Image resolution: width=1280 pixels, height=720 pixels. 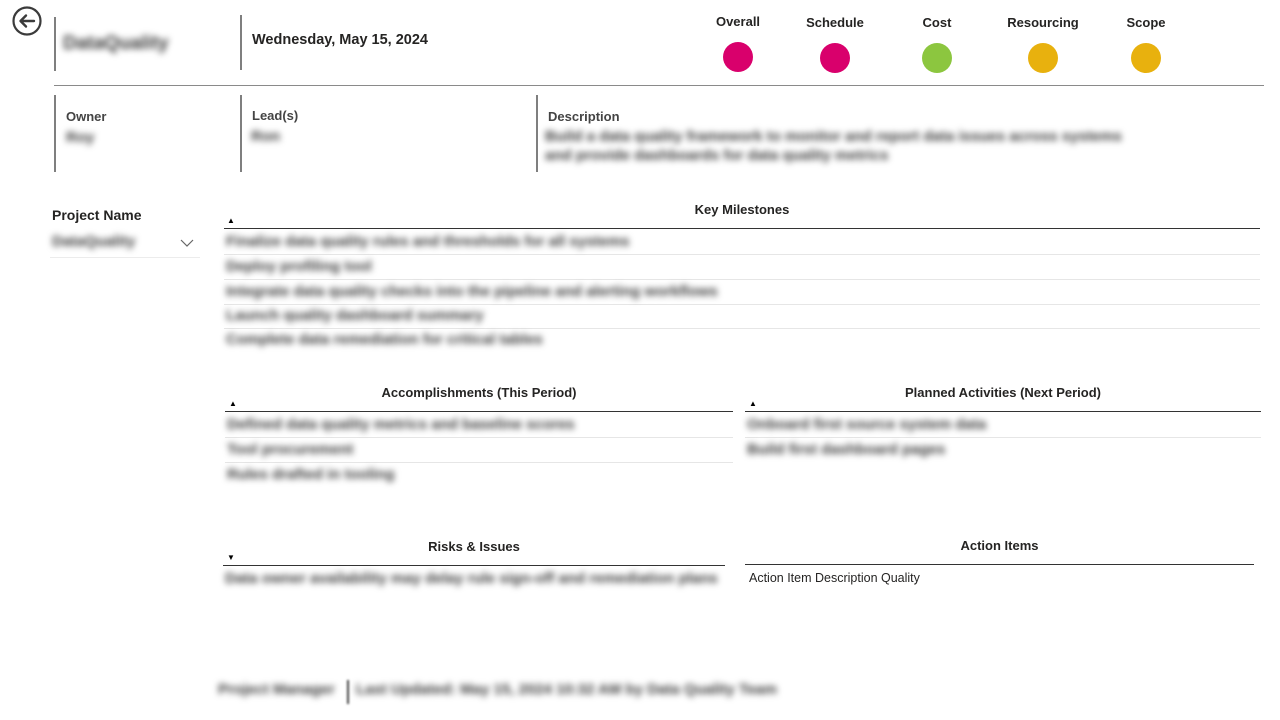 I want to click on status-scope: Scope, so click(x=1146, y=44).